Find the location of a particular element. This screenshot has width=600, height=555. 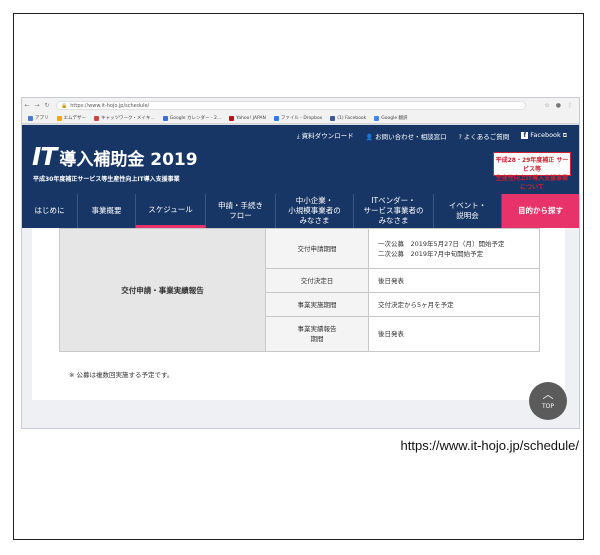

nav-item: 申請・手続き フロー is located at coordinates (241, 211).